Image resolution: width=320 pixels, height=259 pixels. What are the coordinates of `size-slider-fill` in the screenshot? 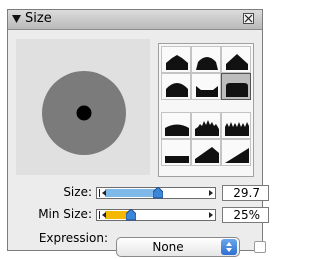 It's located at (132, 193).